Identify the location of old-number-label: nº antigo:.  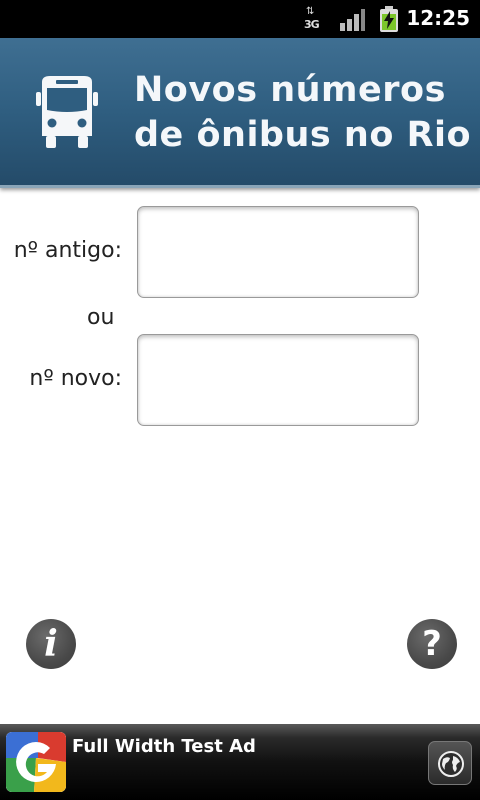
(67, 250).